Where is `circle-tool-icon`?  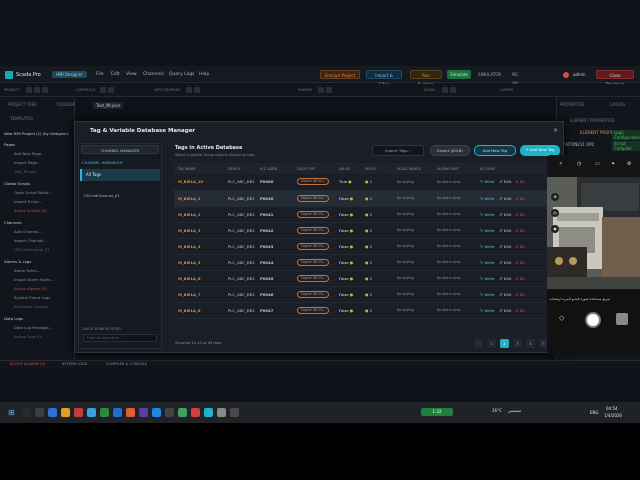 circle-tool-icon is located at coordinates (329, 90).